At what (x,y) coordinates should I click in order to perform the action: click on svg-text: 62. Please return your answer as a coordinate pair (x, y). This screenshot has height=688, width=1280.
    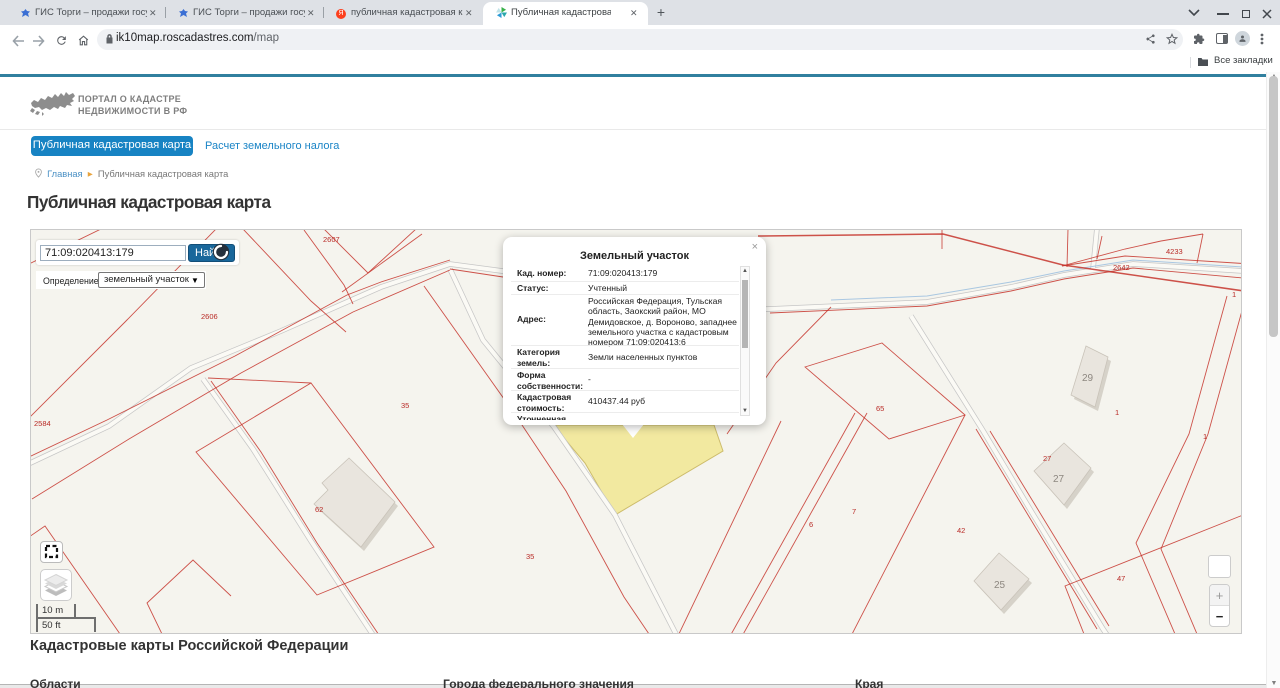
    Looking at the image, I should click on (319, 509).